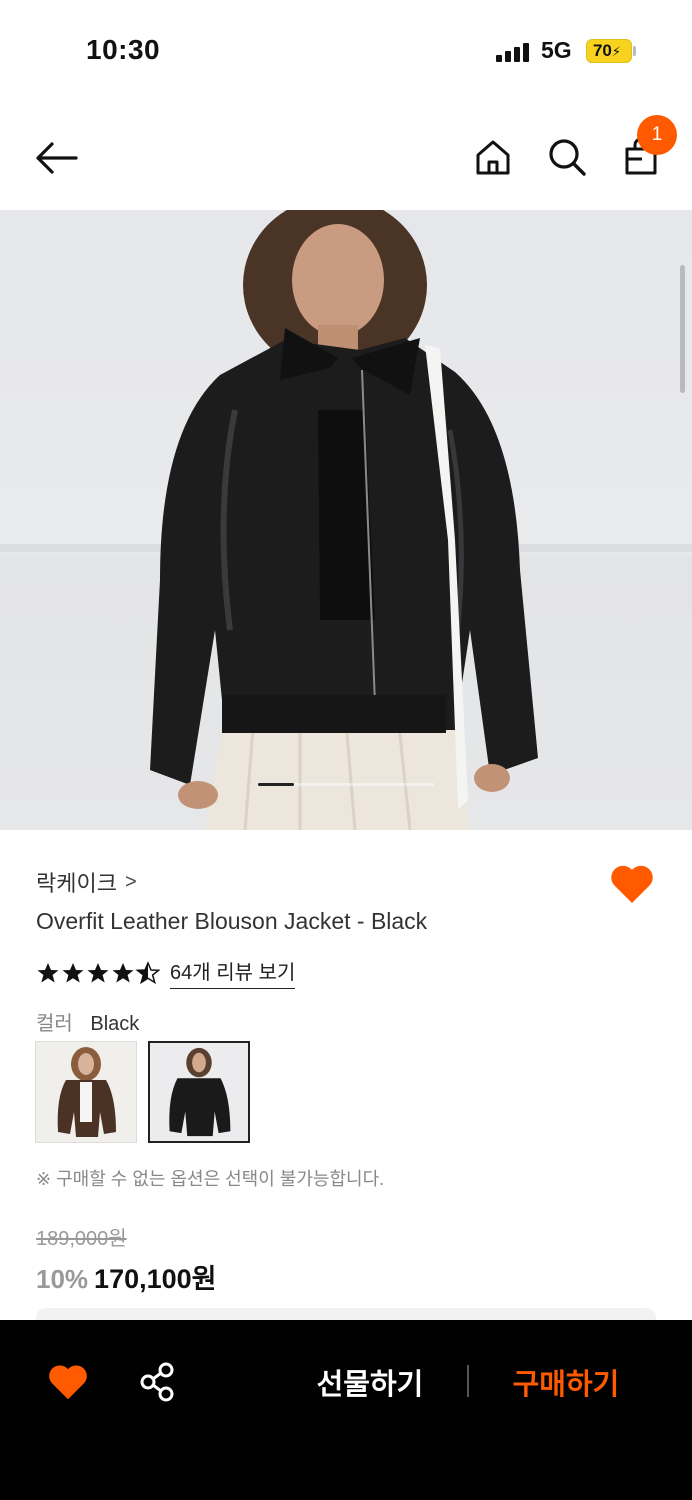 The height and width of the screenshot is (1500, 692). Describe the element at coordinates (370, 1382) in the screenshot. I see `gift-button: 선물하기` at that location.